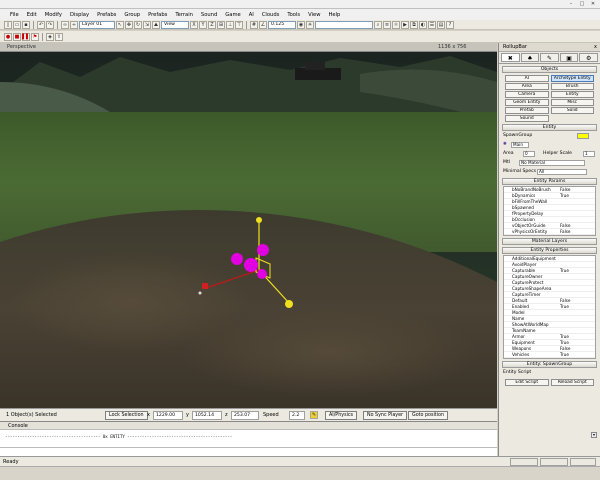 This screenshot has height=480, width=600. Describe the element at coordinates (297, 415) in the screenshot. I see `speed-field: 2.2` at that location.